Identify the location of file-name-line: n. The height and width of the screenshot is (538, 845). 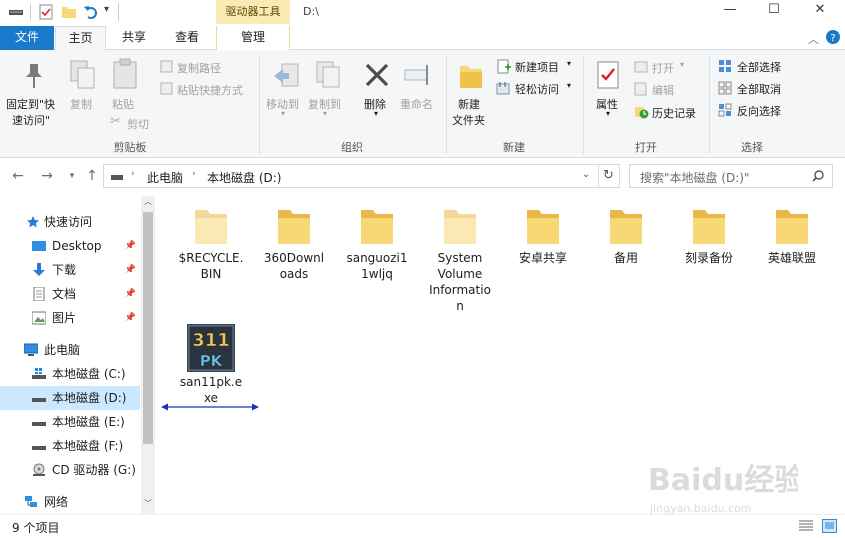
(460, 306).